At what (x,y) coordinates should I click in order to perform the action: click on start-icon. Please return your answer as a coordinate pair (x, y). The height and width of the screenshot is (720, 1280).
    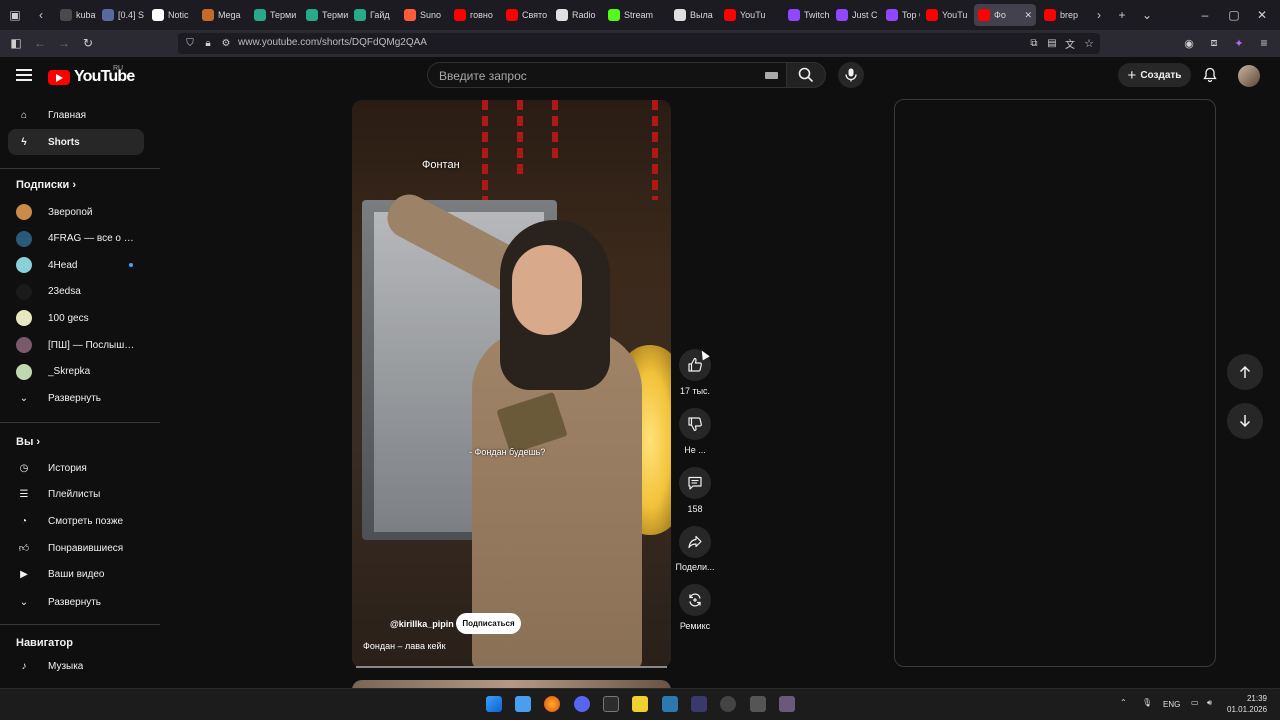
    Looking at the image, I should click on (494, 704).